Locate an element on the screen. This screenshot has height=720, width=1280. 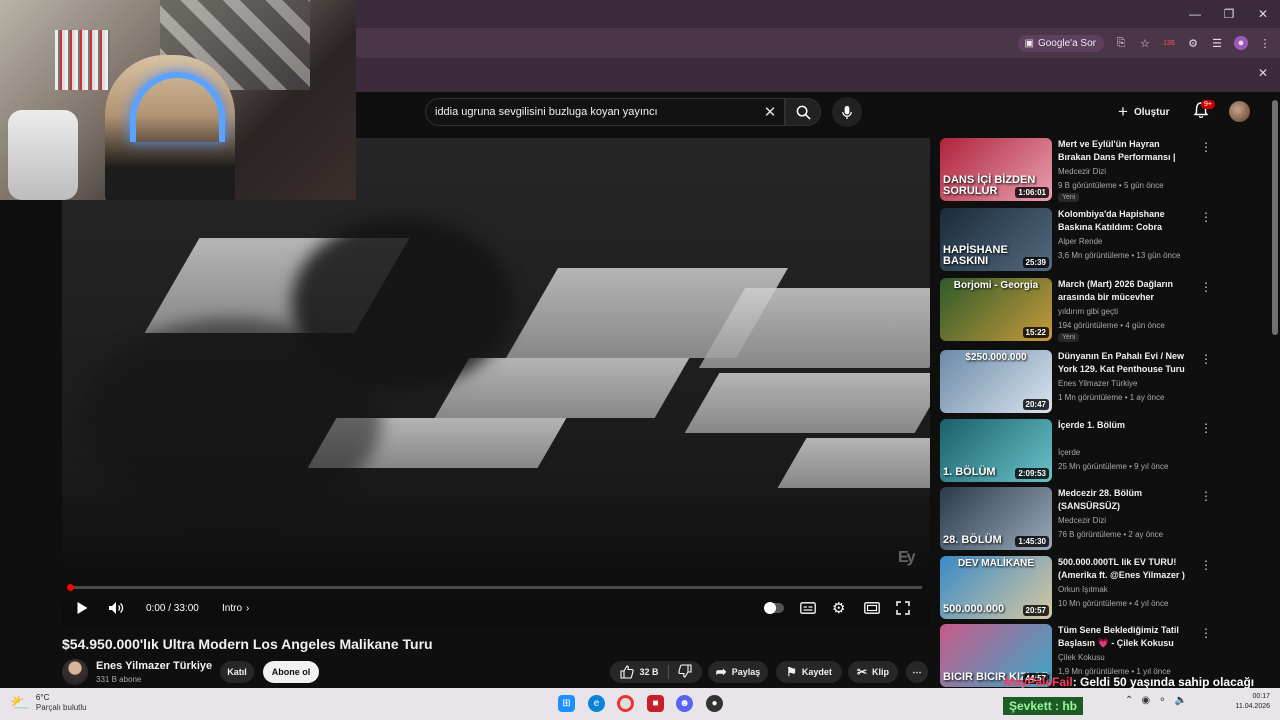
video-thumbnail: DEV MALİKANE 500.000.000 20:57 is located at coordinates (996, 587).